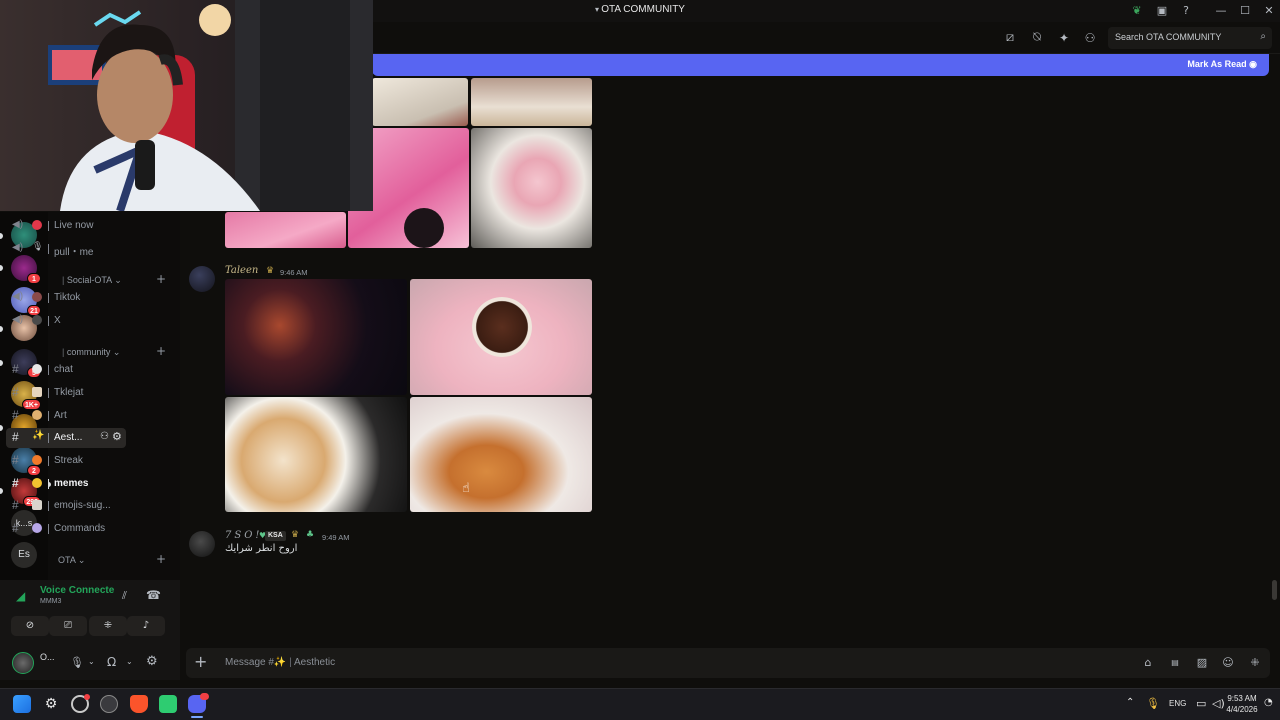  Describe the element at coordinates (22, 704) in the screenshot. I see `start-windows-icon` at that location.